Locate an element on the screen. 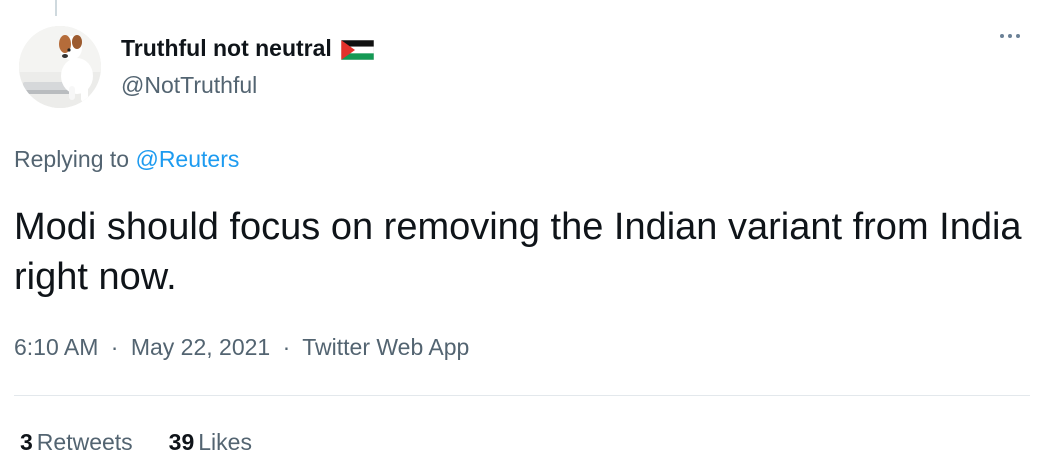 This screenshot has height=474, width=1052. thread-connector-line is located at coordinates (56, 8).